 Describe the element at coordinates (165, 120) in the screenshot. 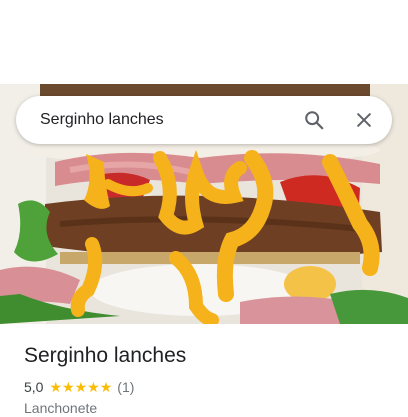

I see `search-input: Serginho lanches` at that location.